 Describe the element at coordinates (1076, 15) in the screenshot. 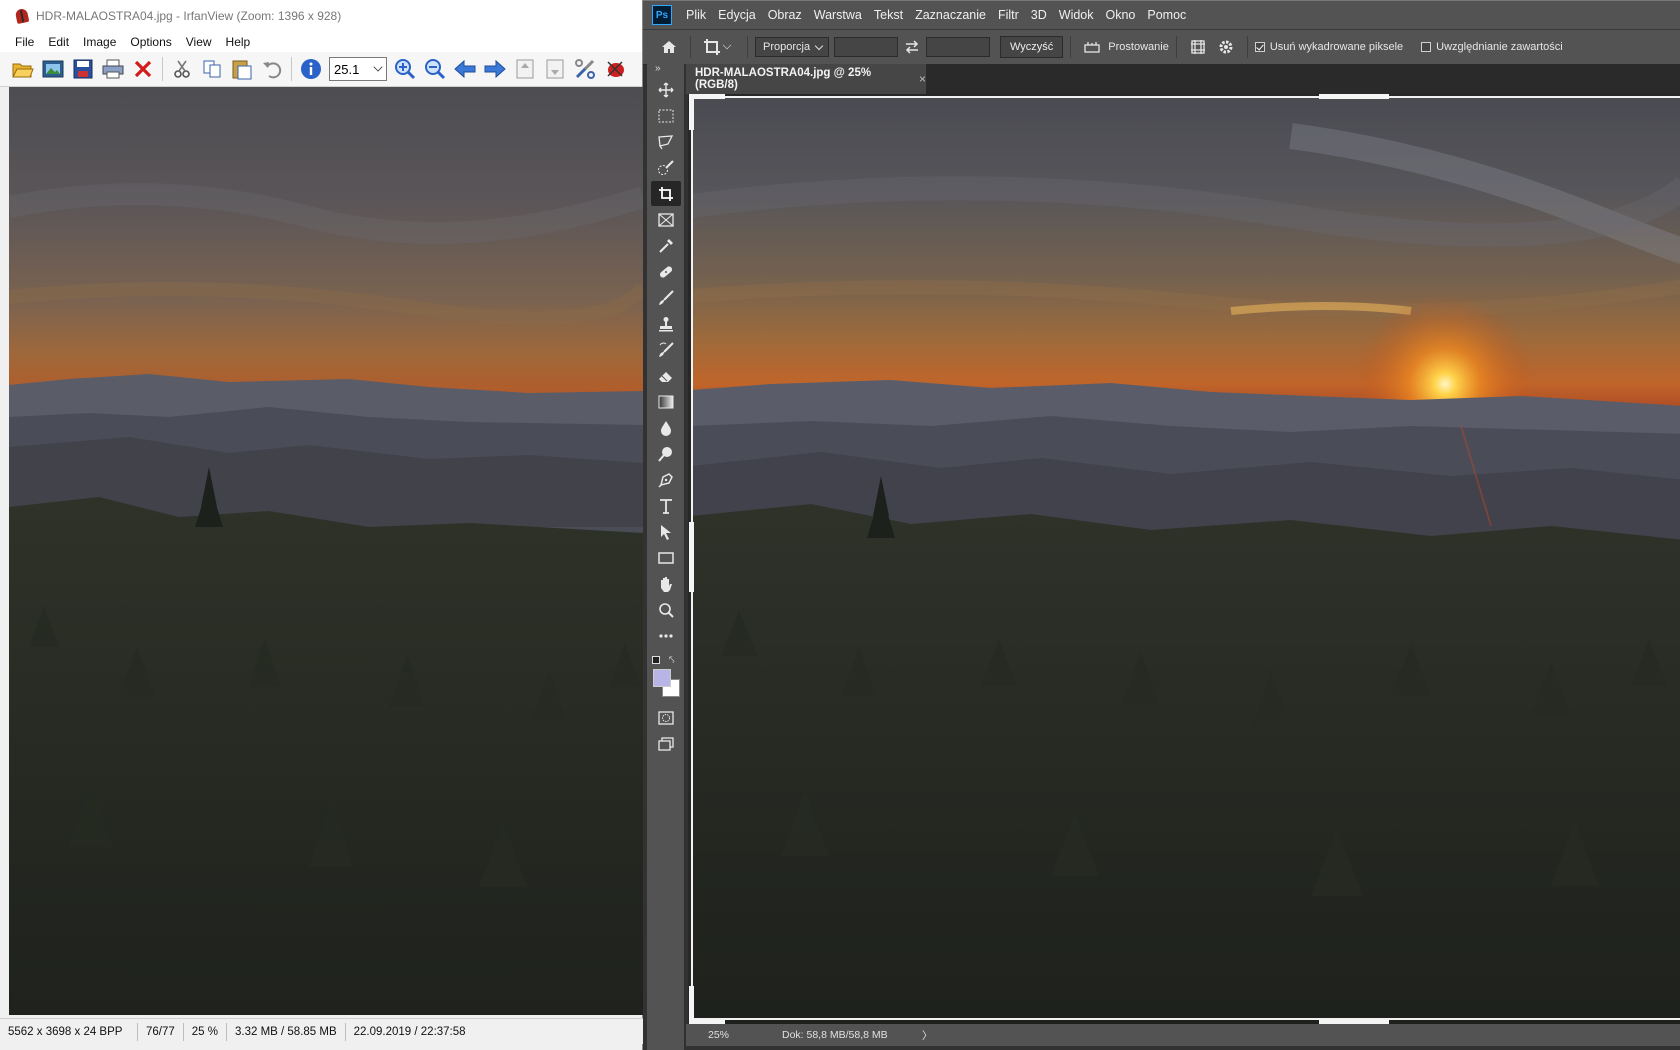

I see `menu-widok: Widok` at that location.